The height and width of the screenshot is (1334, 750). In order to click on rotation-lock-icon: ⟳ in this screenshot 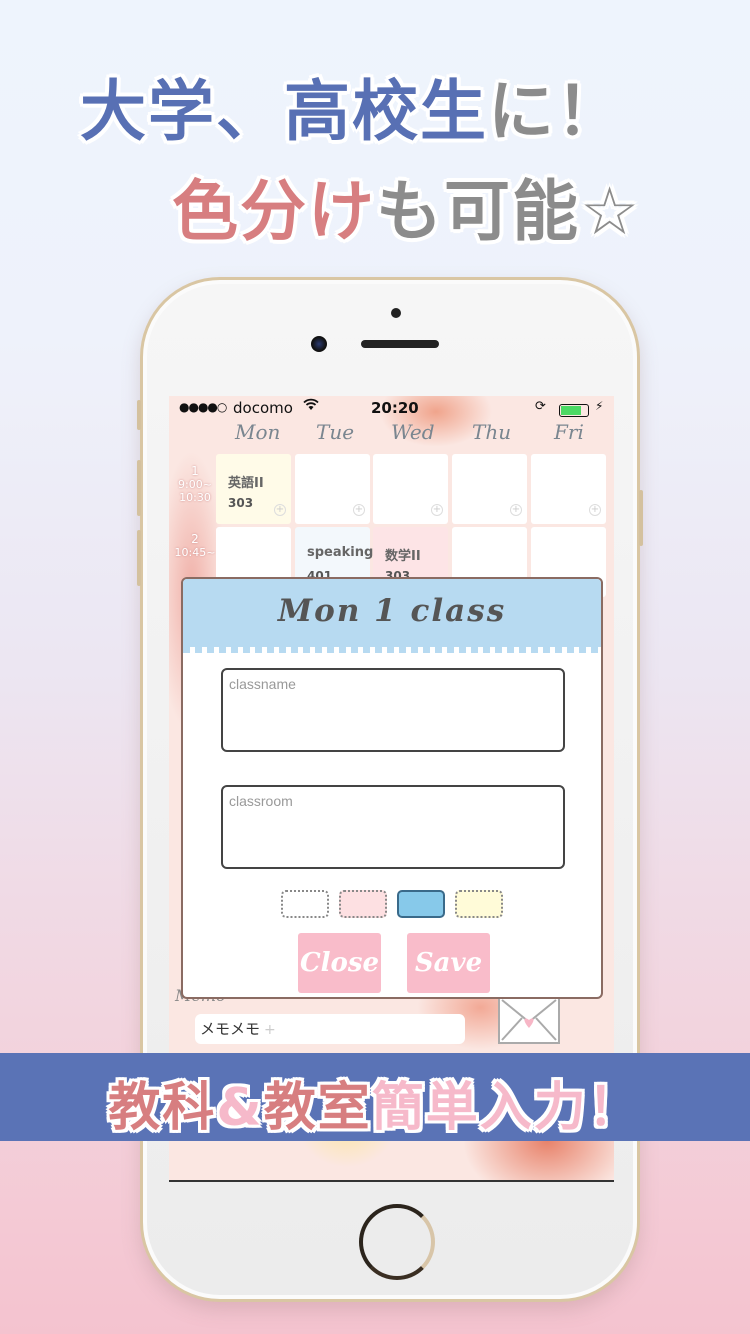, I will do `click(540, 406)`.